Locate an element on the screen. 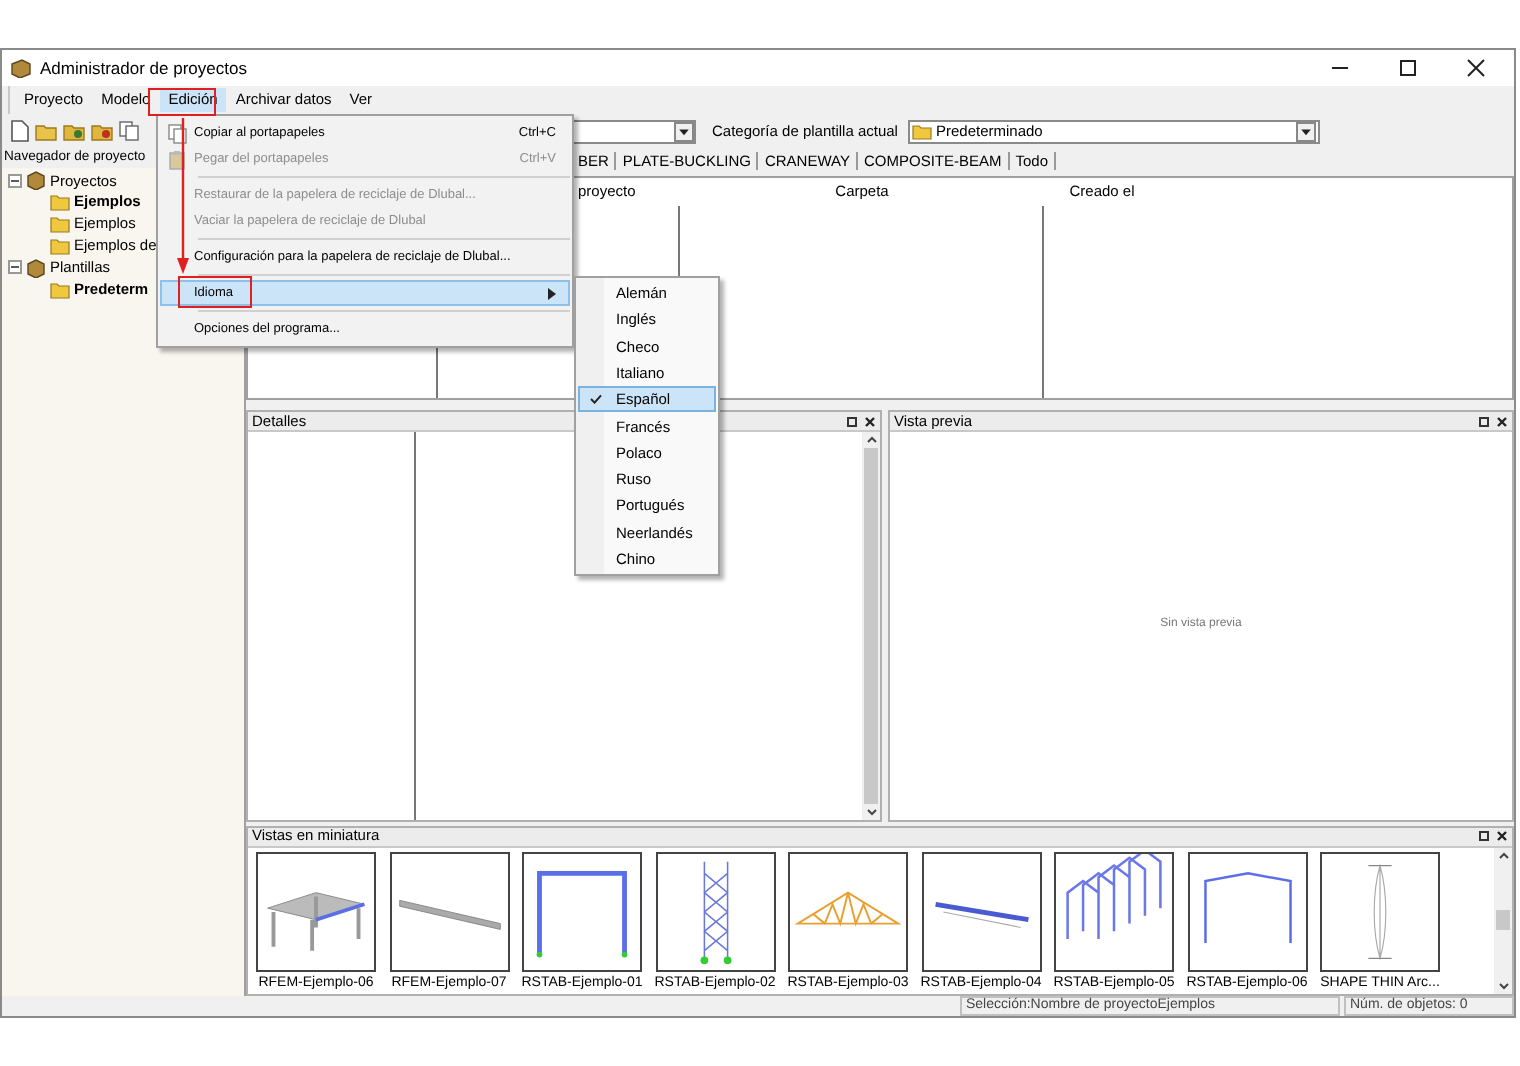  app-icon is located at coordinates (21, 68).